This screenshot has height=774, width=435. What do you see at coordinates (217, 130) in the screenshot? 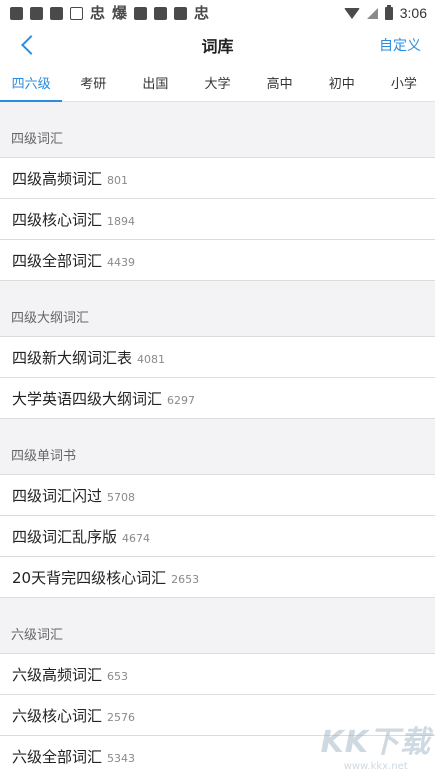
I see `section-header: 四级词汇` at bounding box center [217, 130].